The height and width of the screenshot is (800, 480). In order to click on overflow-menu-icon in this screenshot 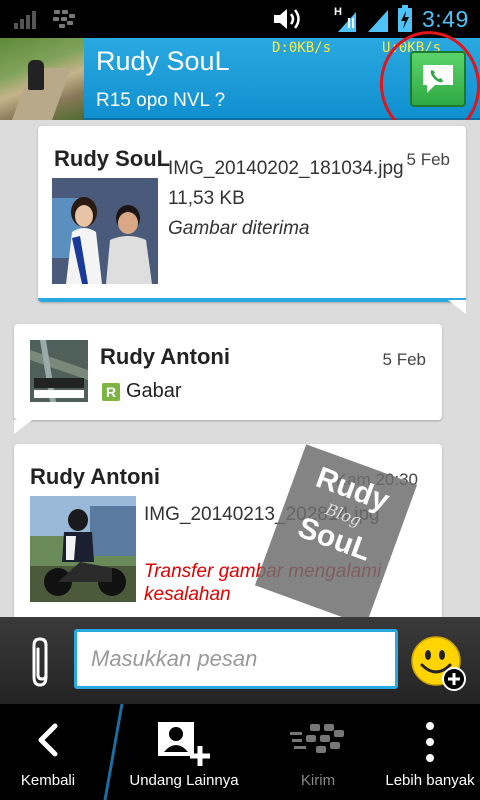, I will do `click(430, 742)`.